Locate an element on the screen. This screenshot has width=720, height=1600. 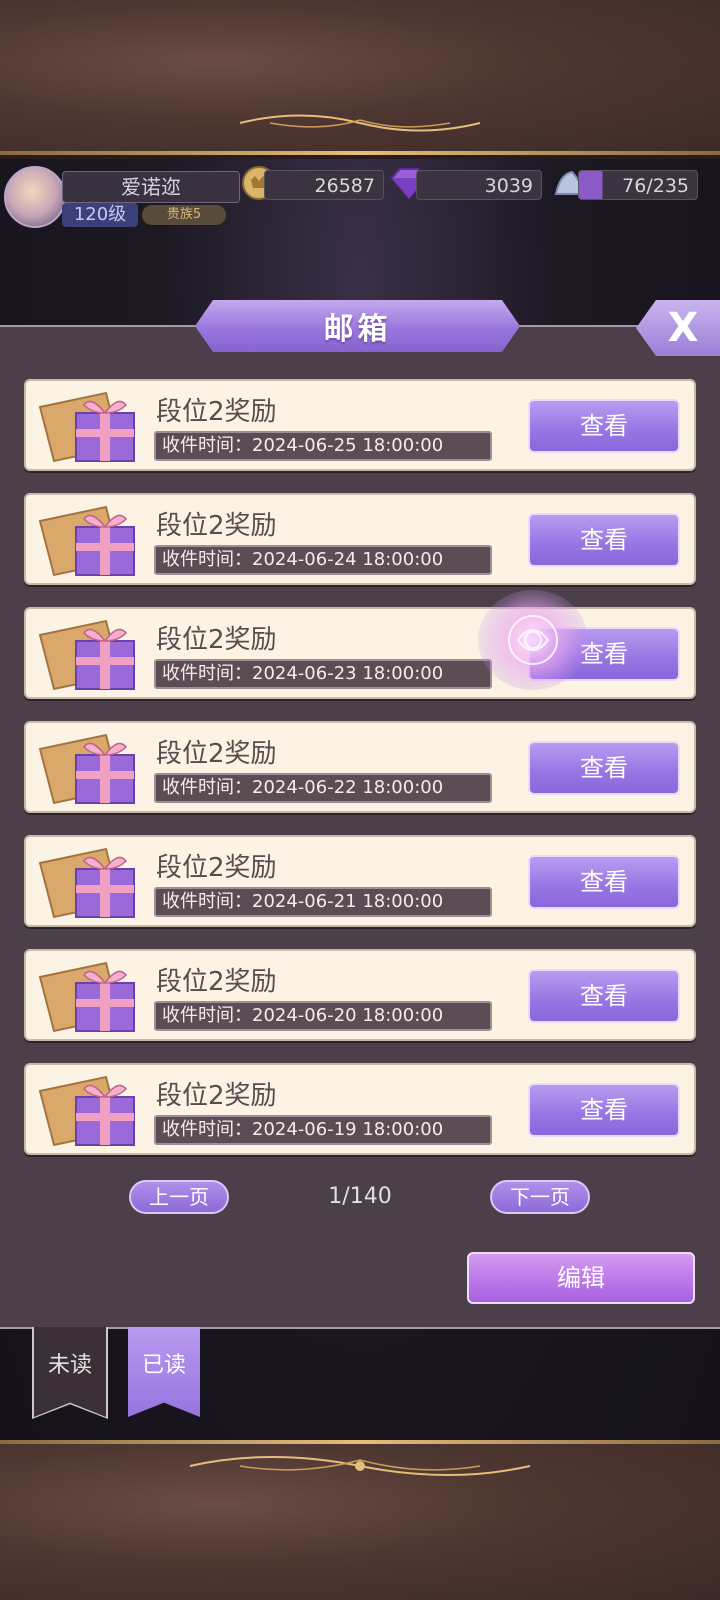
bottom-ornament-band is located at coordinates (360, 1520).